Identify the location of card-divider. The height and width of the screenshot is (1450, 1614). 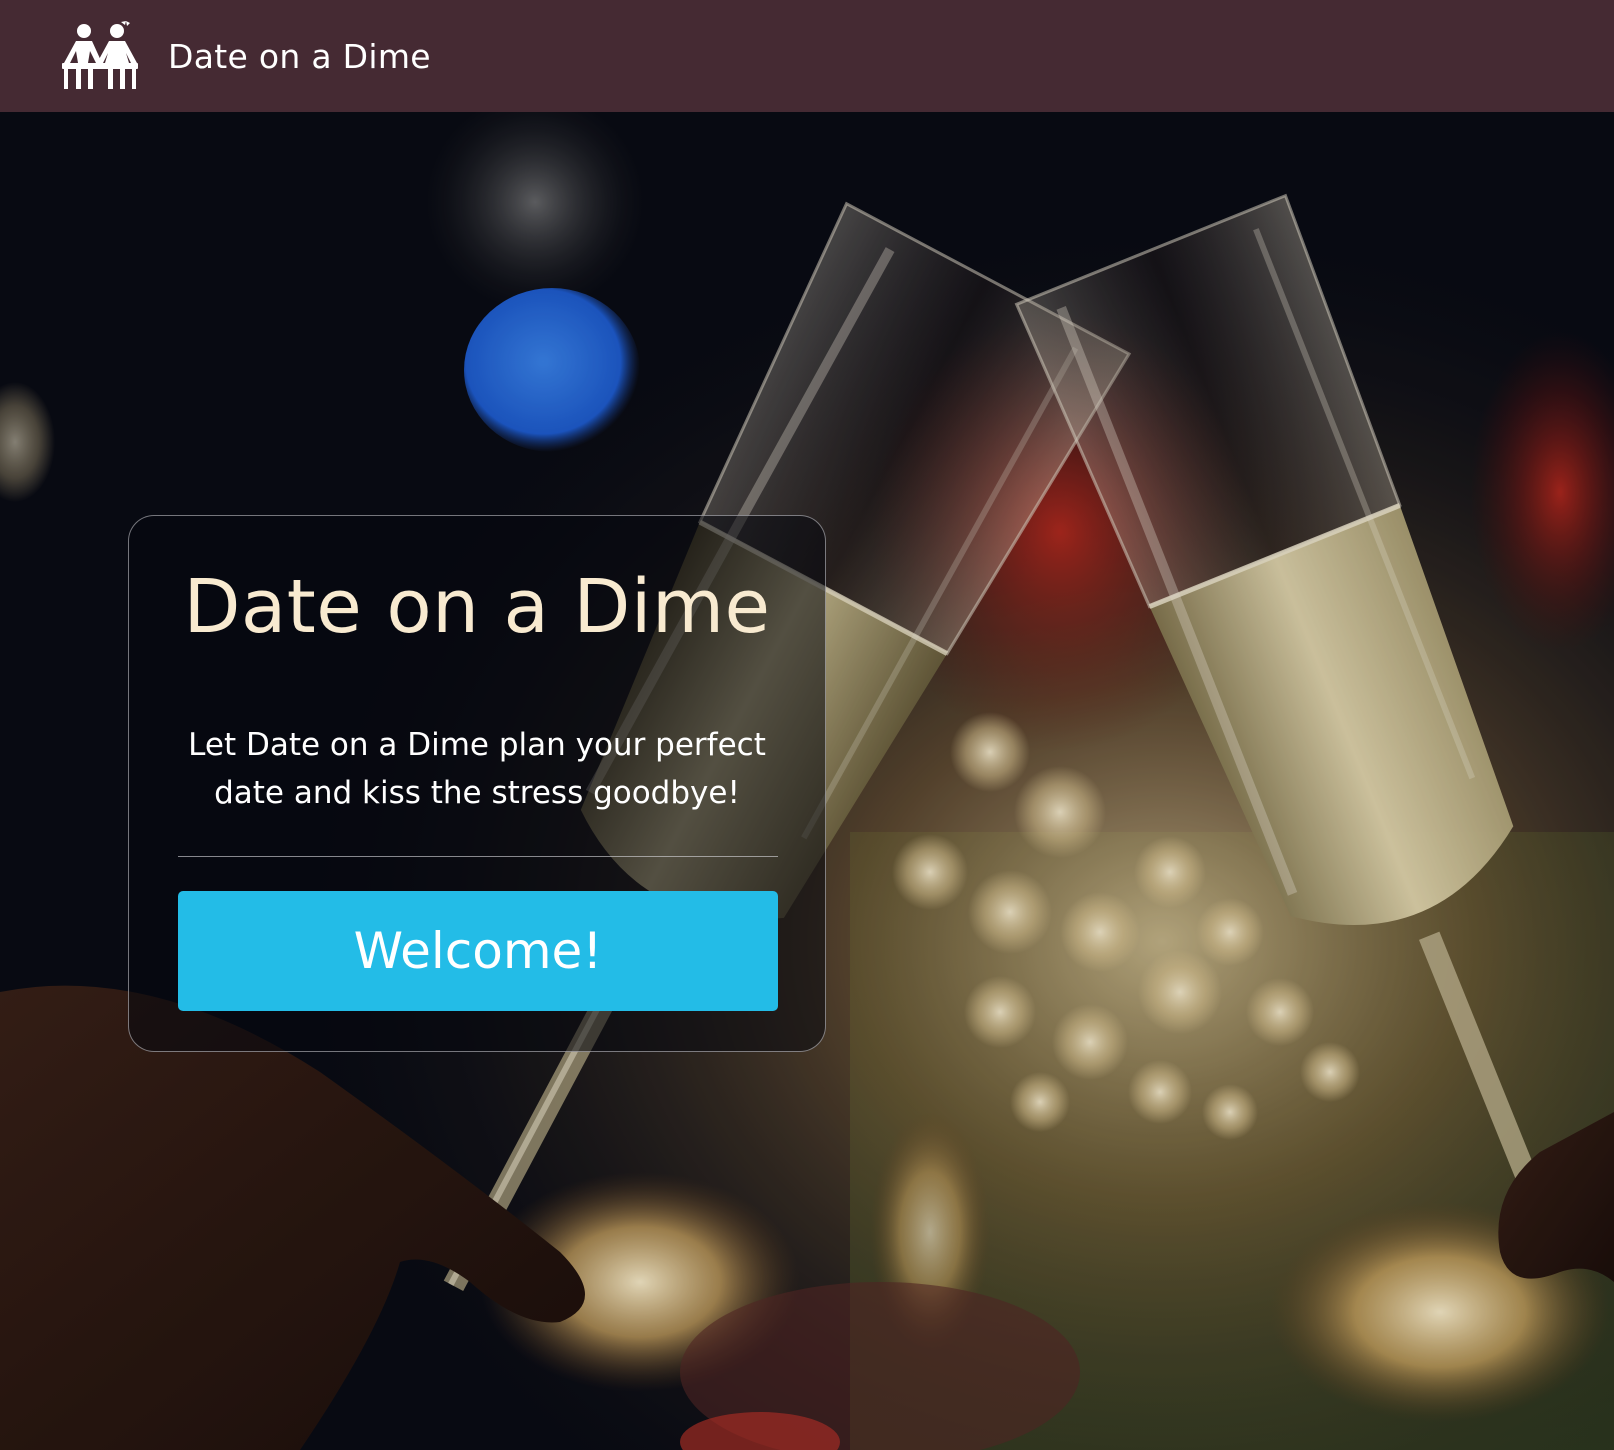
(478, 856).